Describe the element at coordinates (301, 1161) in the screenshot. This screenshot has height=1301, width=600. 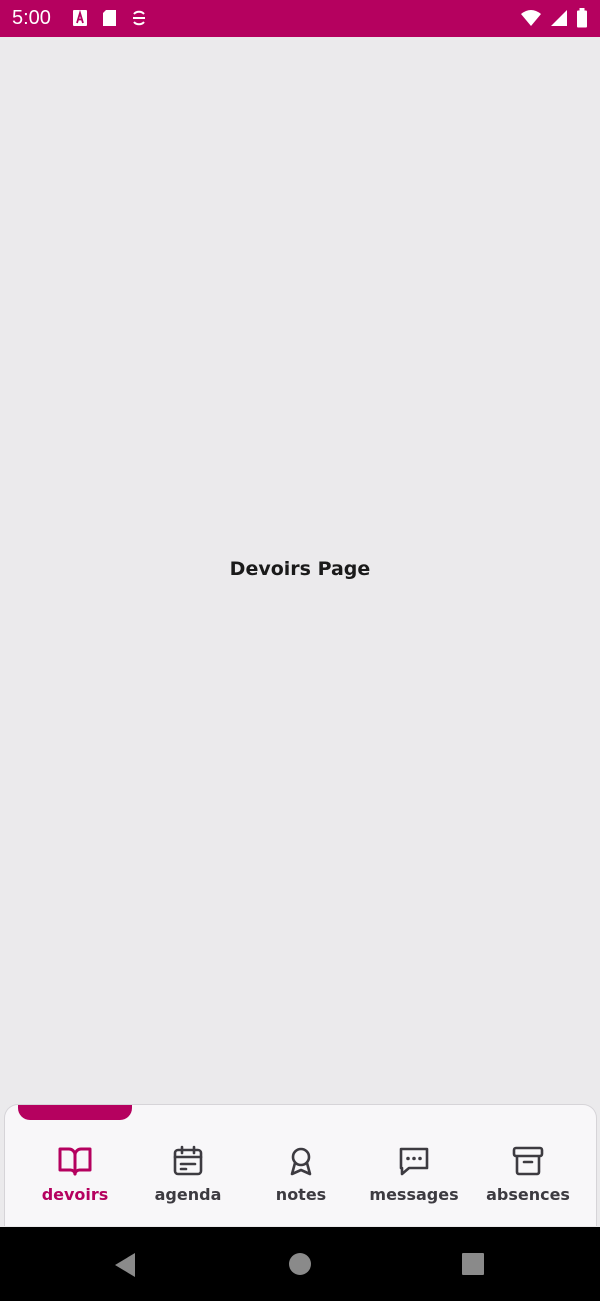
I see `award-icon` at that location.